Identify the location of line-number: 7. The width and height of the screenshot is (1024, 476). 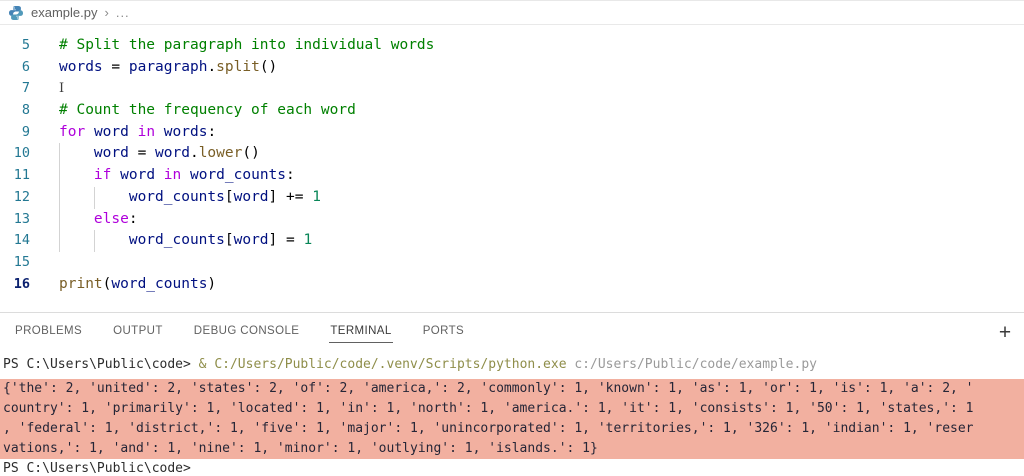
(15, 89).